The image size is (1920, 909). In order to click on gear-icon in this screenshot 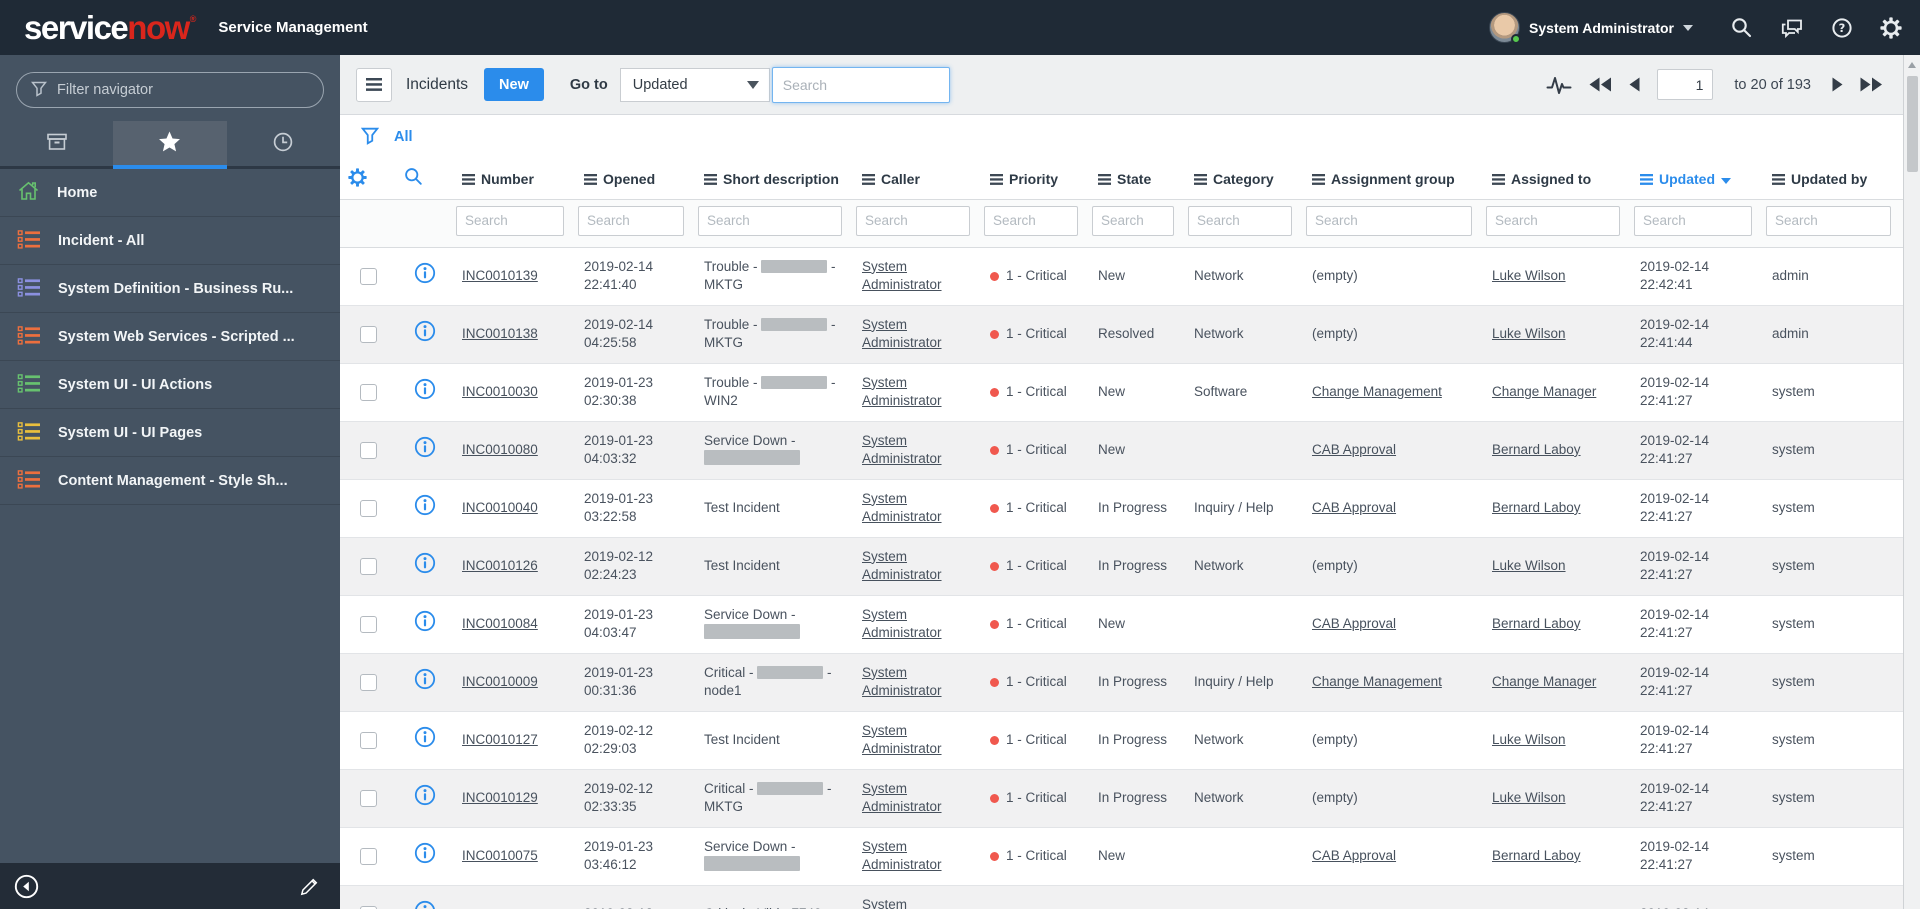, I will do `click(1891, 27)`.